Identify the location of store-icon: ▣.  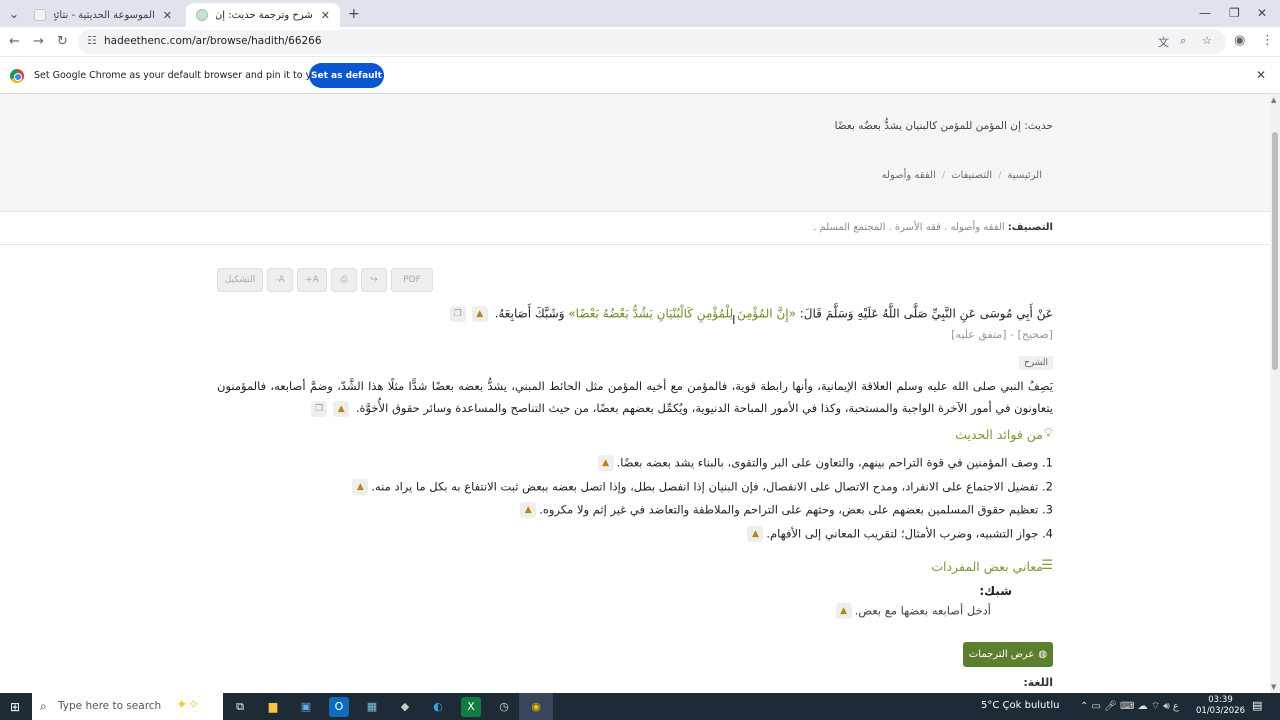
(306, 707).